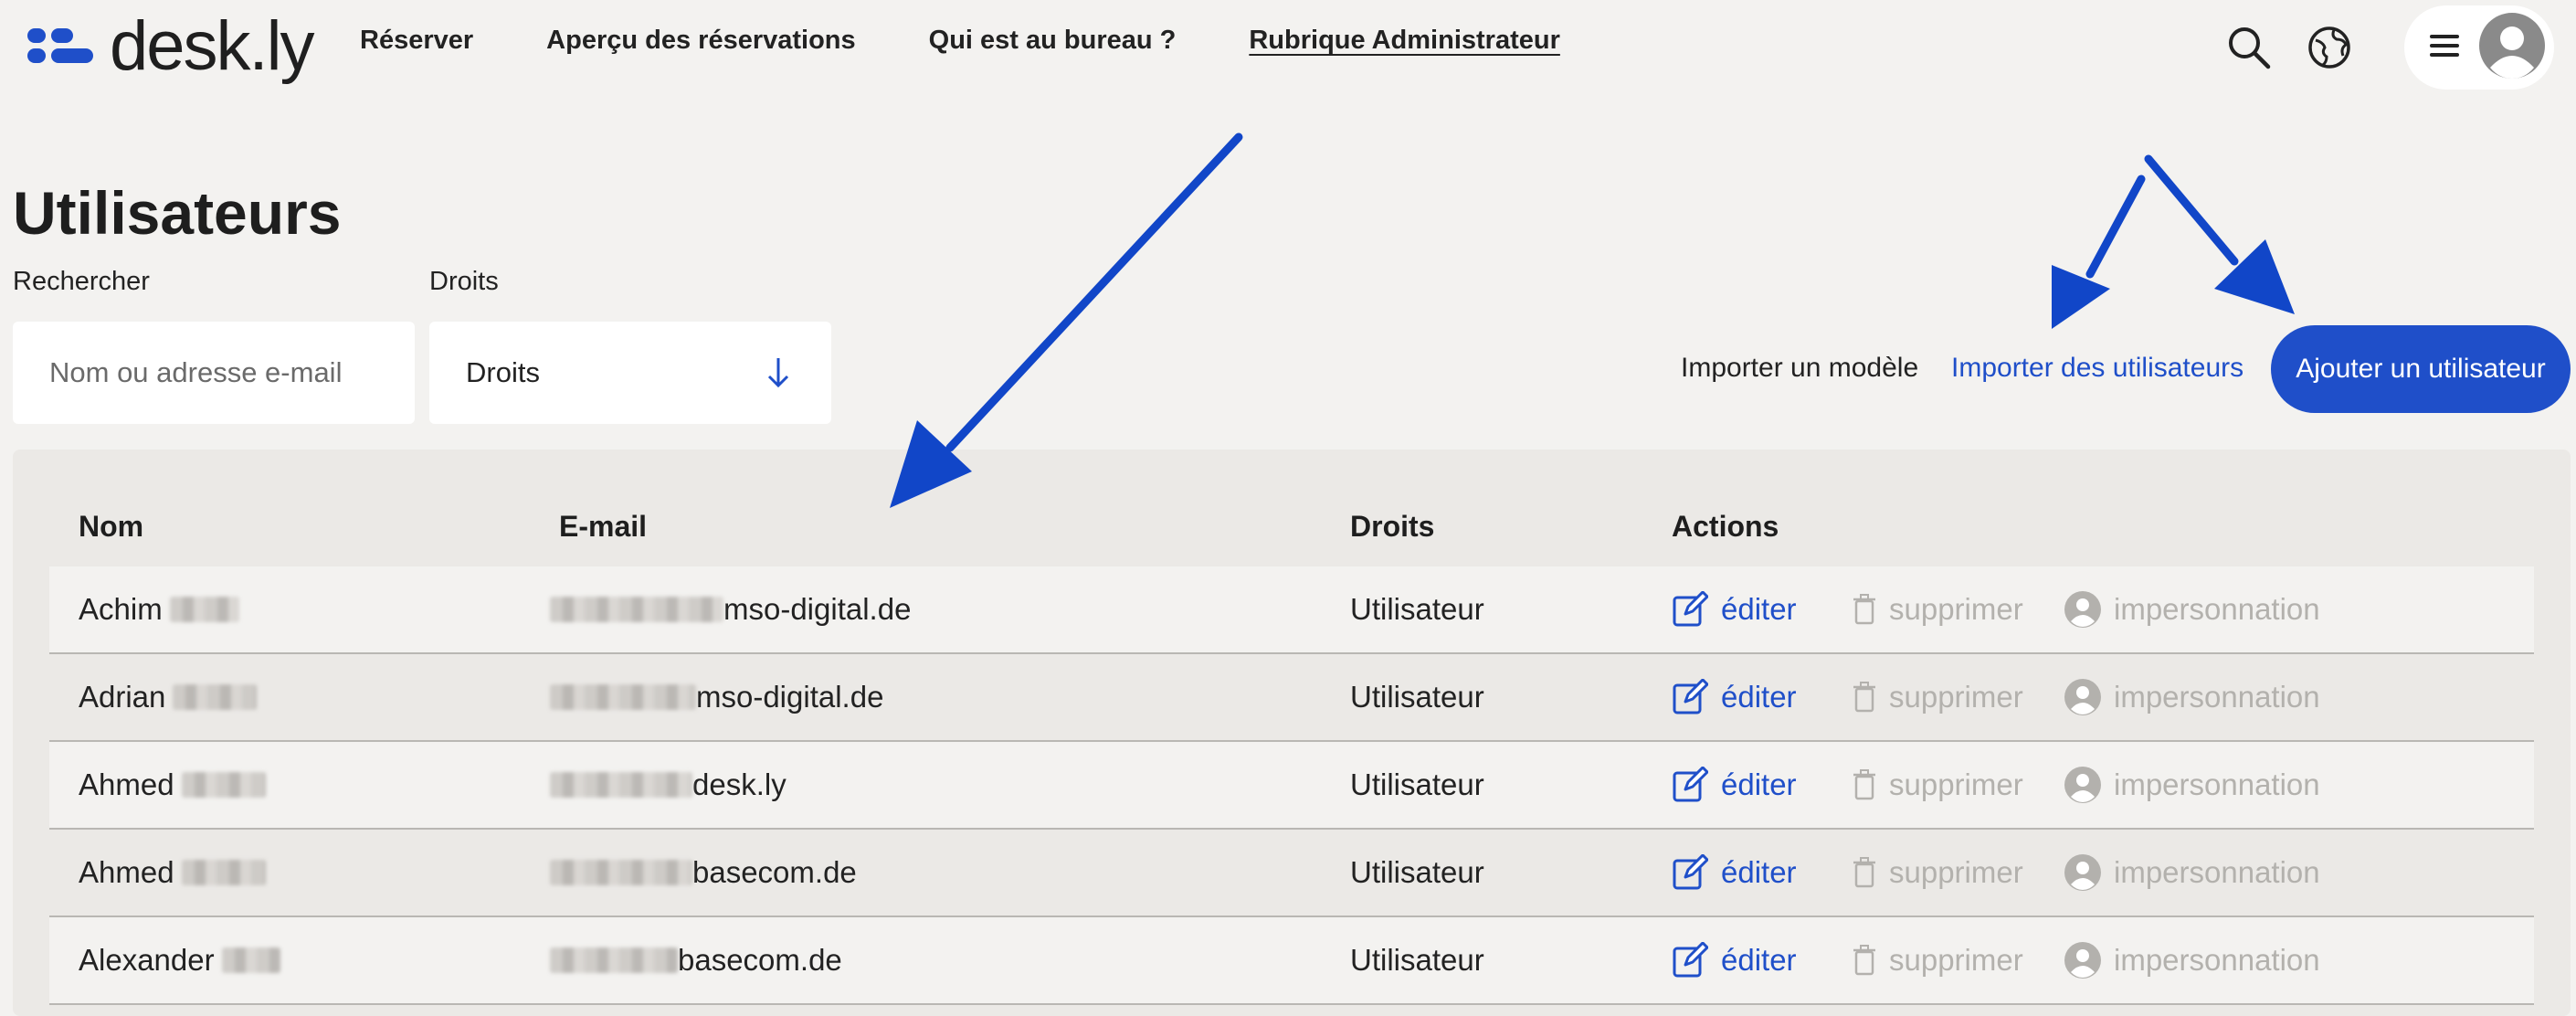 This screenshot has width=2576, height=1016. I want to click on column-header-actions: Actions, so click(1725, 526).